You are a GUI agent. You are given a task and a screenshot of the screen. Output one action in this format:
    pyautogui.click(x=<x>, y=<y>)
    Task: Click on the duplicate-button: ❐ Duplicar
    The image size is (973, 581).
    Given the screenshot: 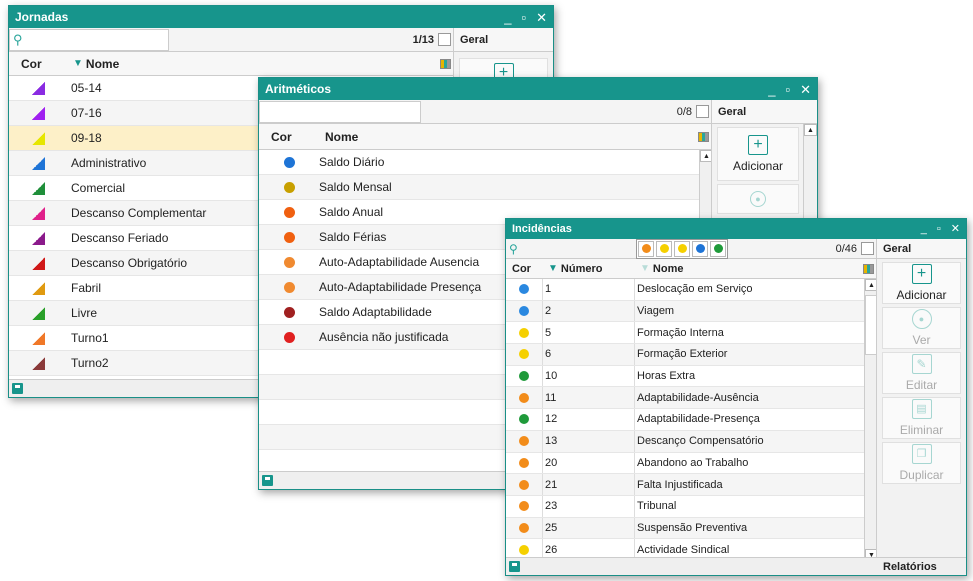 What is the action you would take?
    pyautogui.click(x=921, y=463)
    